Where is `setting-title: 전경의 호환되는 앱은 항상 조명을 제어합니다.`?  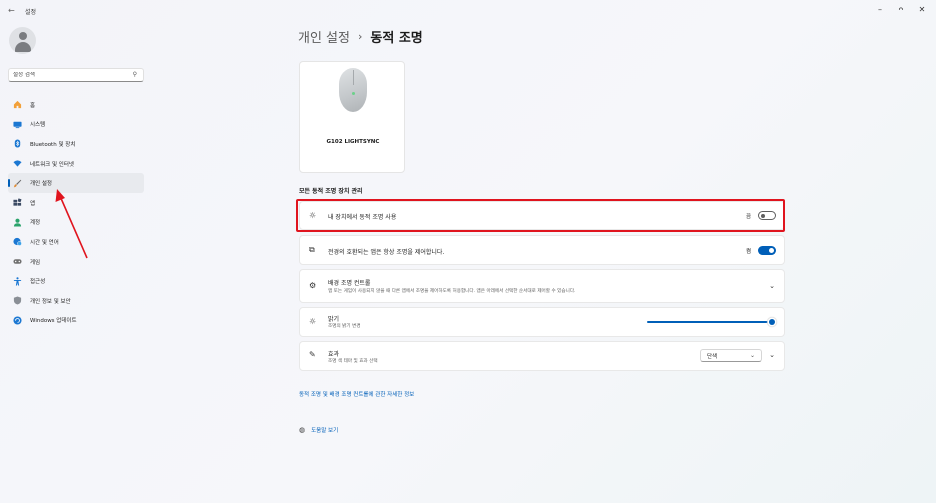 setting-title: 전경의 호환되는 앱은 항상 조명을 제어합니다. is located at coordinates (386, 252).